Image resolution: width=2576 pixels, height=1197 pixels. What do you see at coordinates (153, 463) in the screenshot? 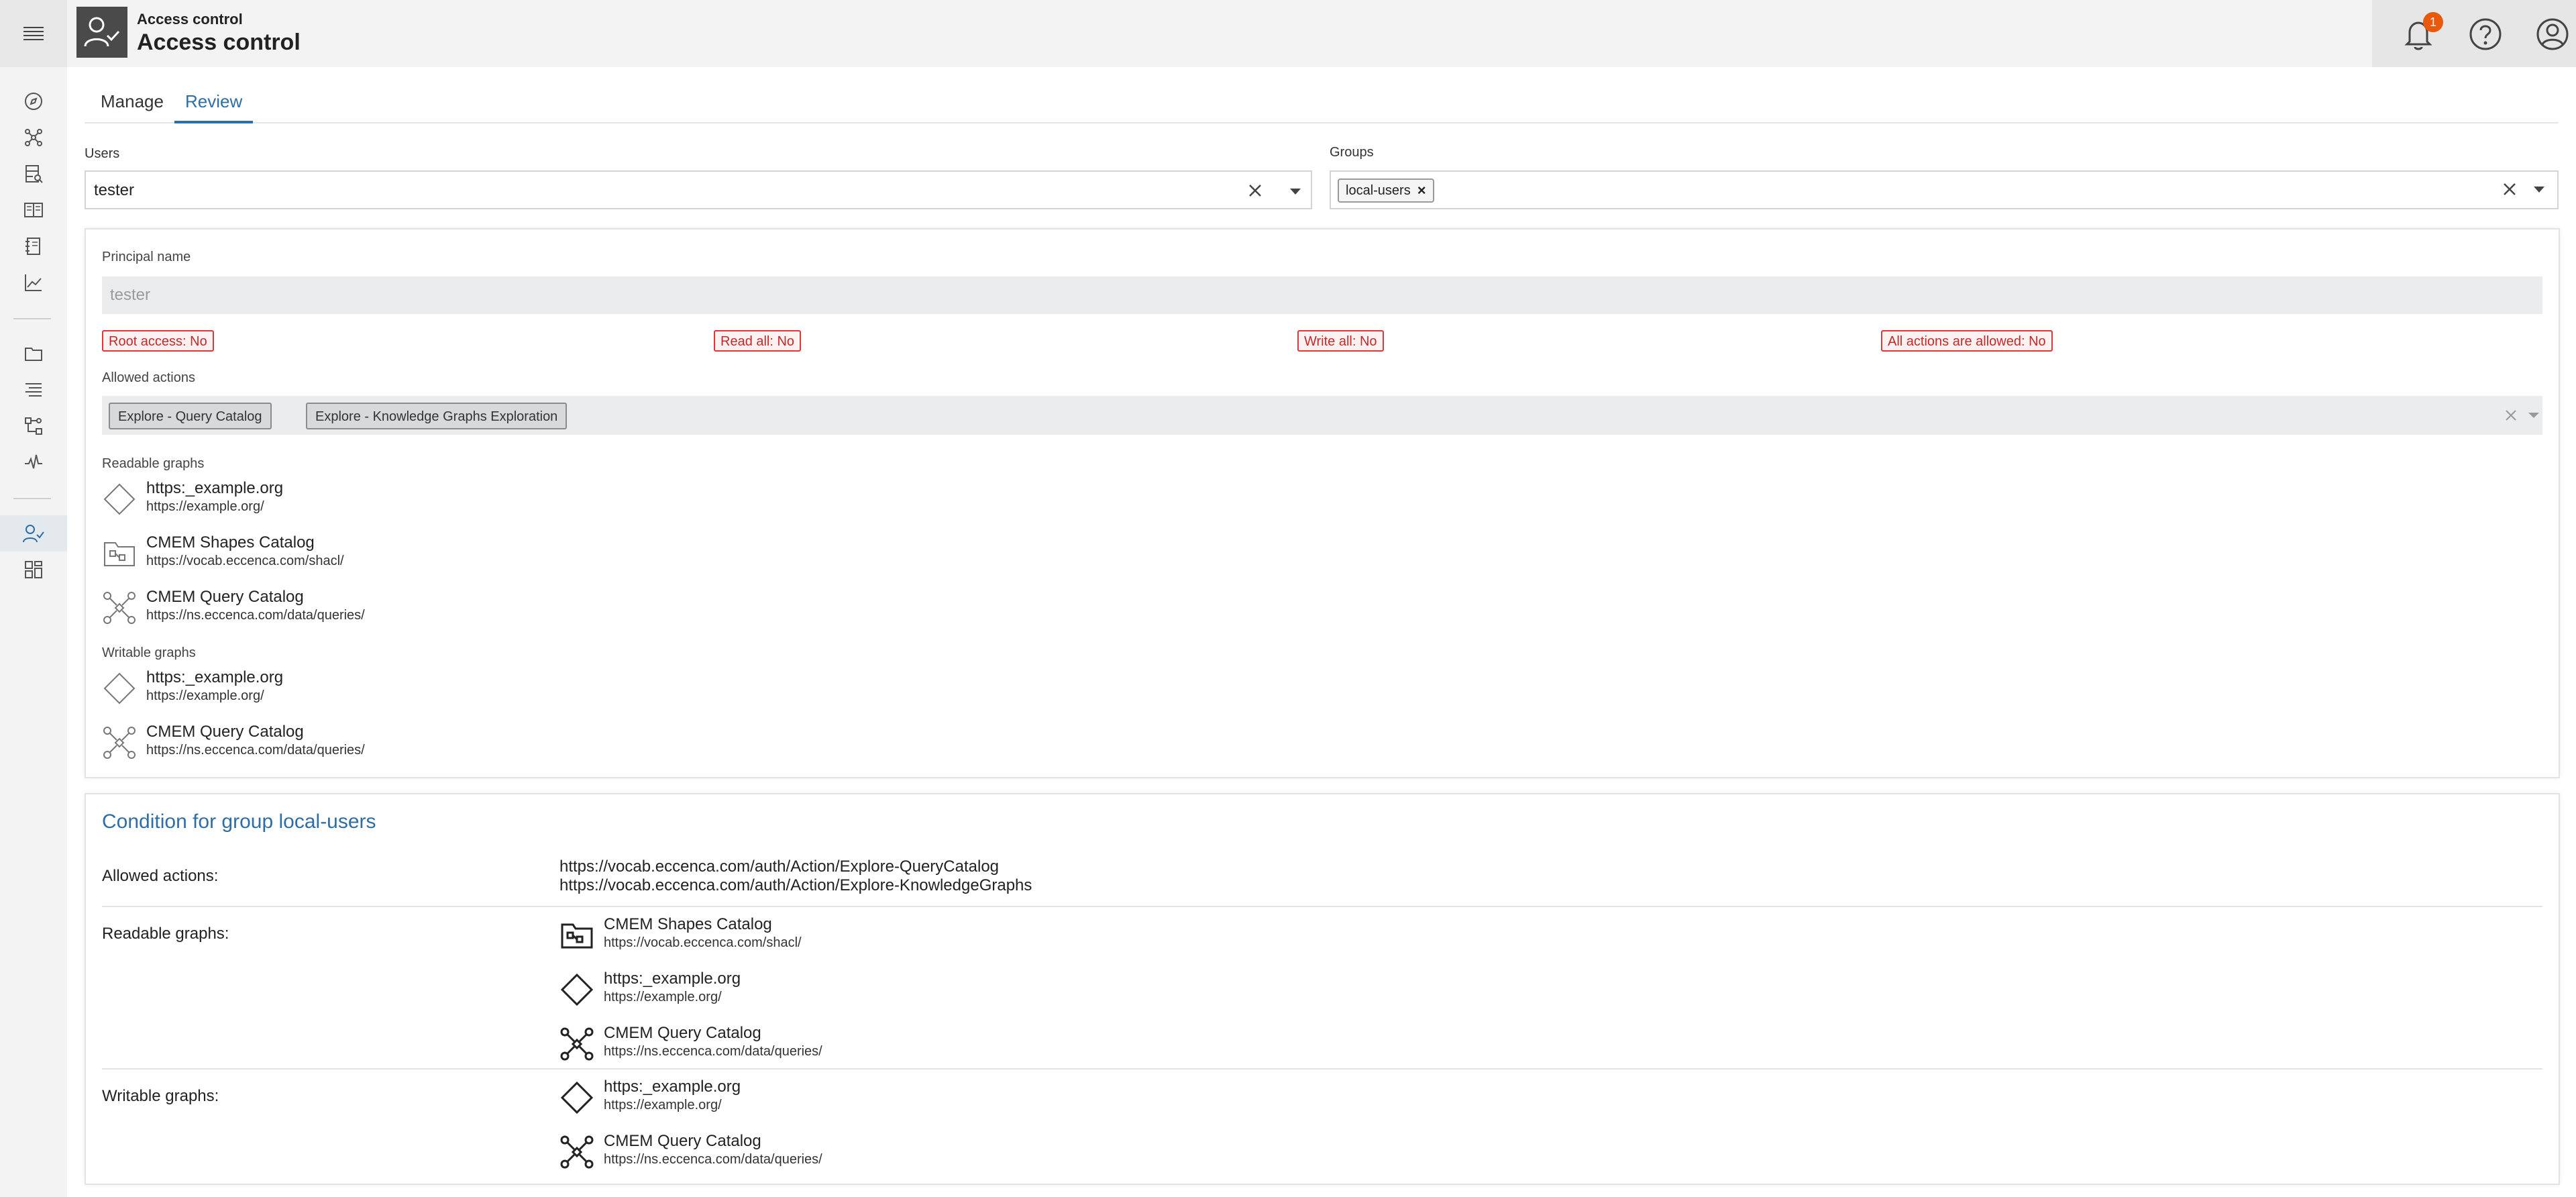
I see `readable-graphs-label: Readable graphs` at bounding box center [153, 463].